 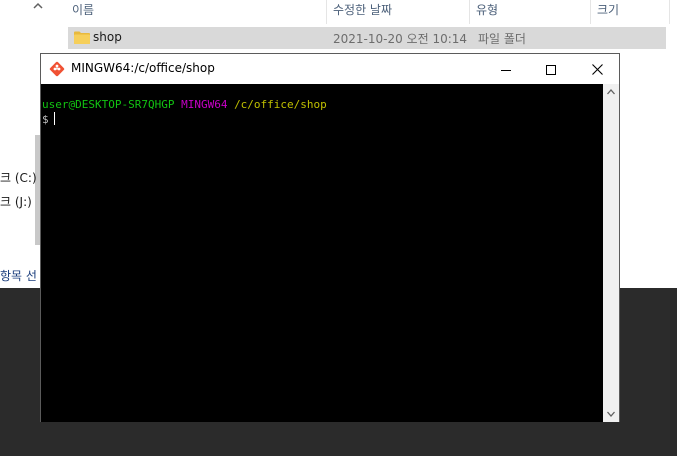 I want to click on file-name: shop, so click(x=107, y=37).